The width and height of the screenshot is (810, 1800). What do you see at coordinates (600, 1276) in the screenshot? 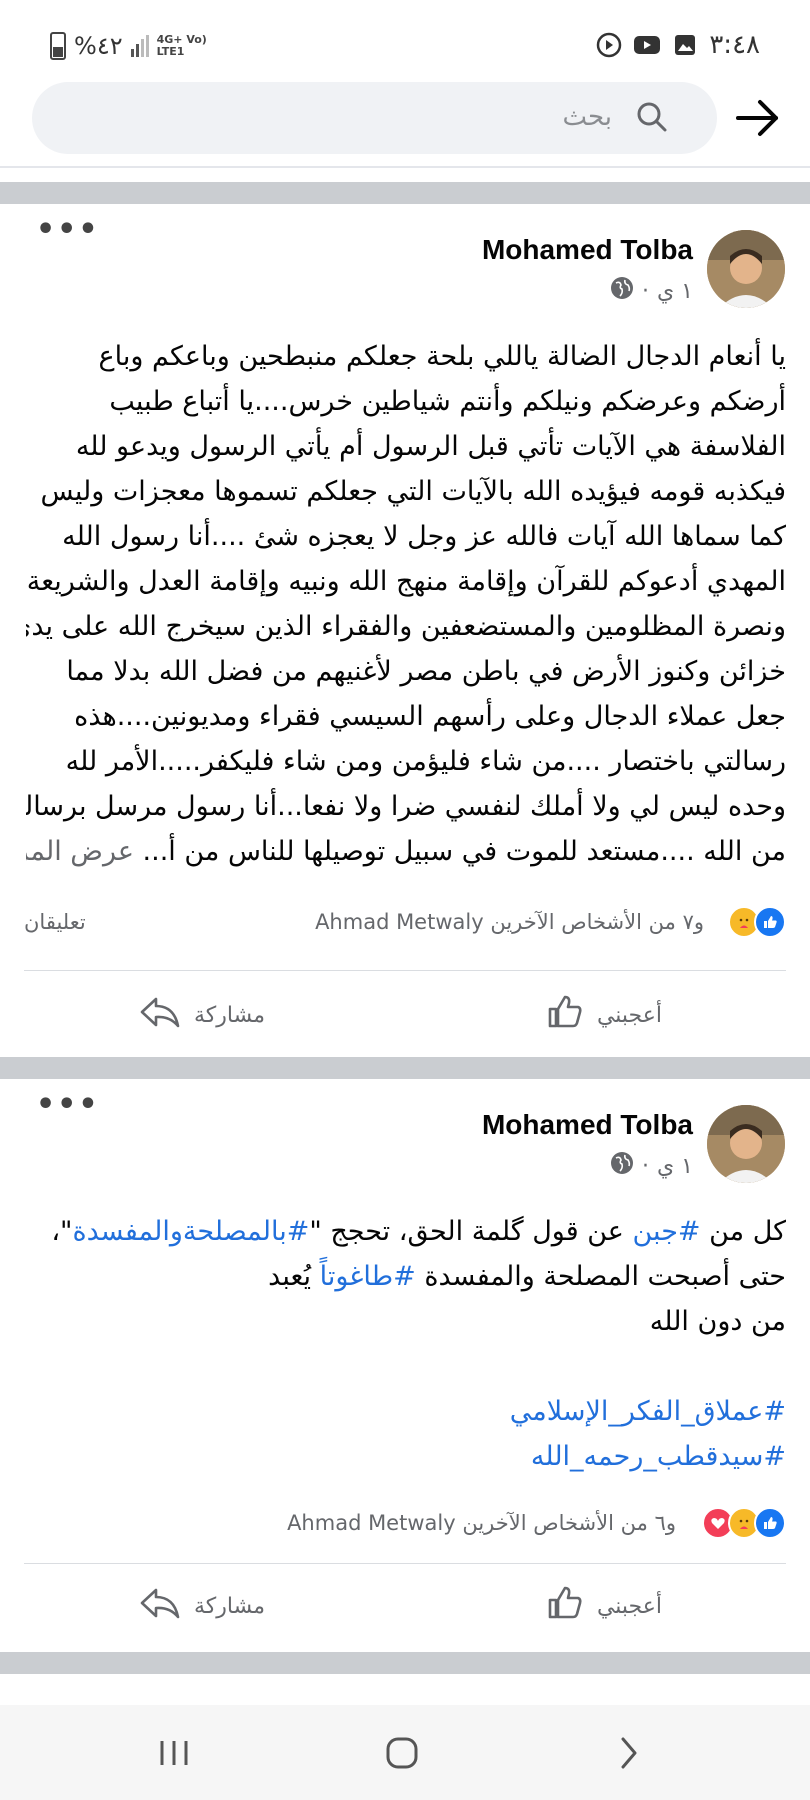
I see `text-segment: حتى أصبحت المصلحة والمفسدة` at bounding box center [600, 1276].